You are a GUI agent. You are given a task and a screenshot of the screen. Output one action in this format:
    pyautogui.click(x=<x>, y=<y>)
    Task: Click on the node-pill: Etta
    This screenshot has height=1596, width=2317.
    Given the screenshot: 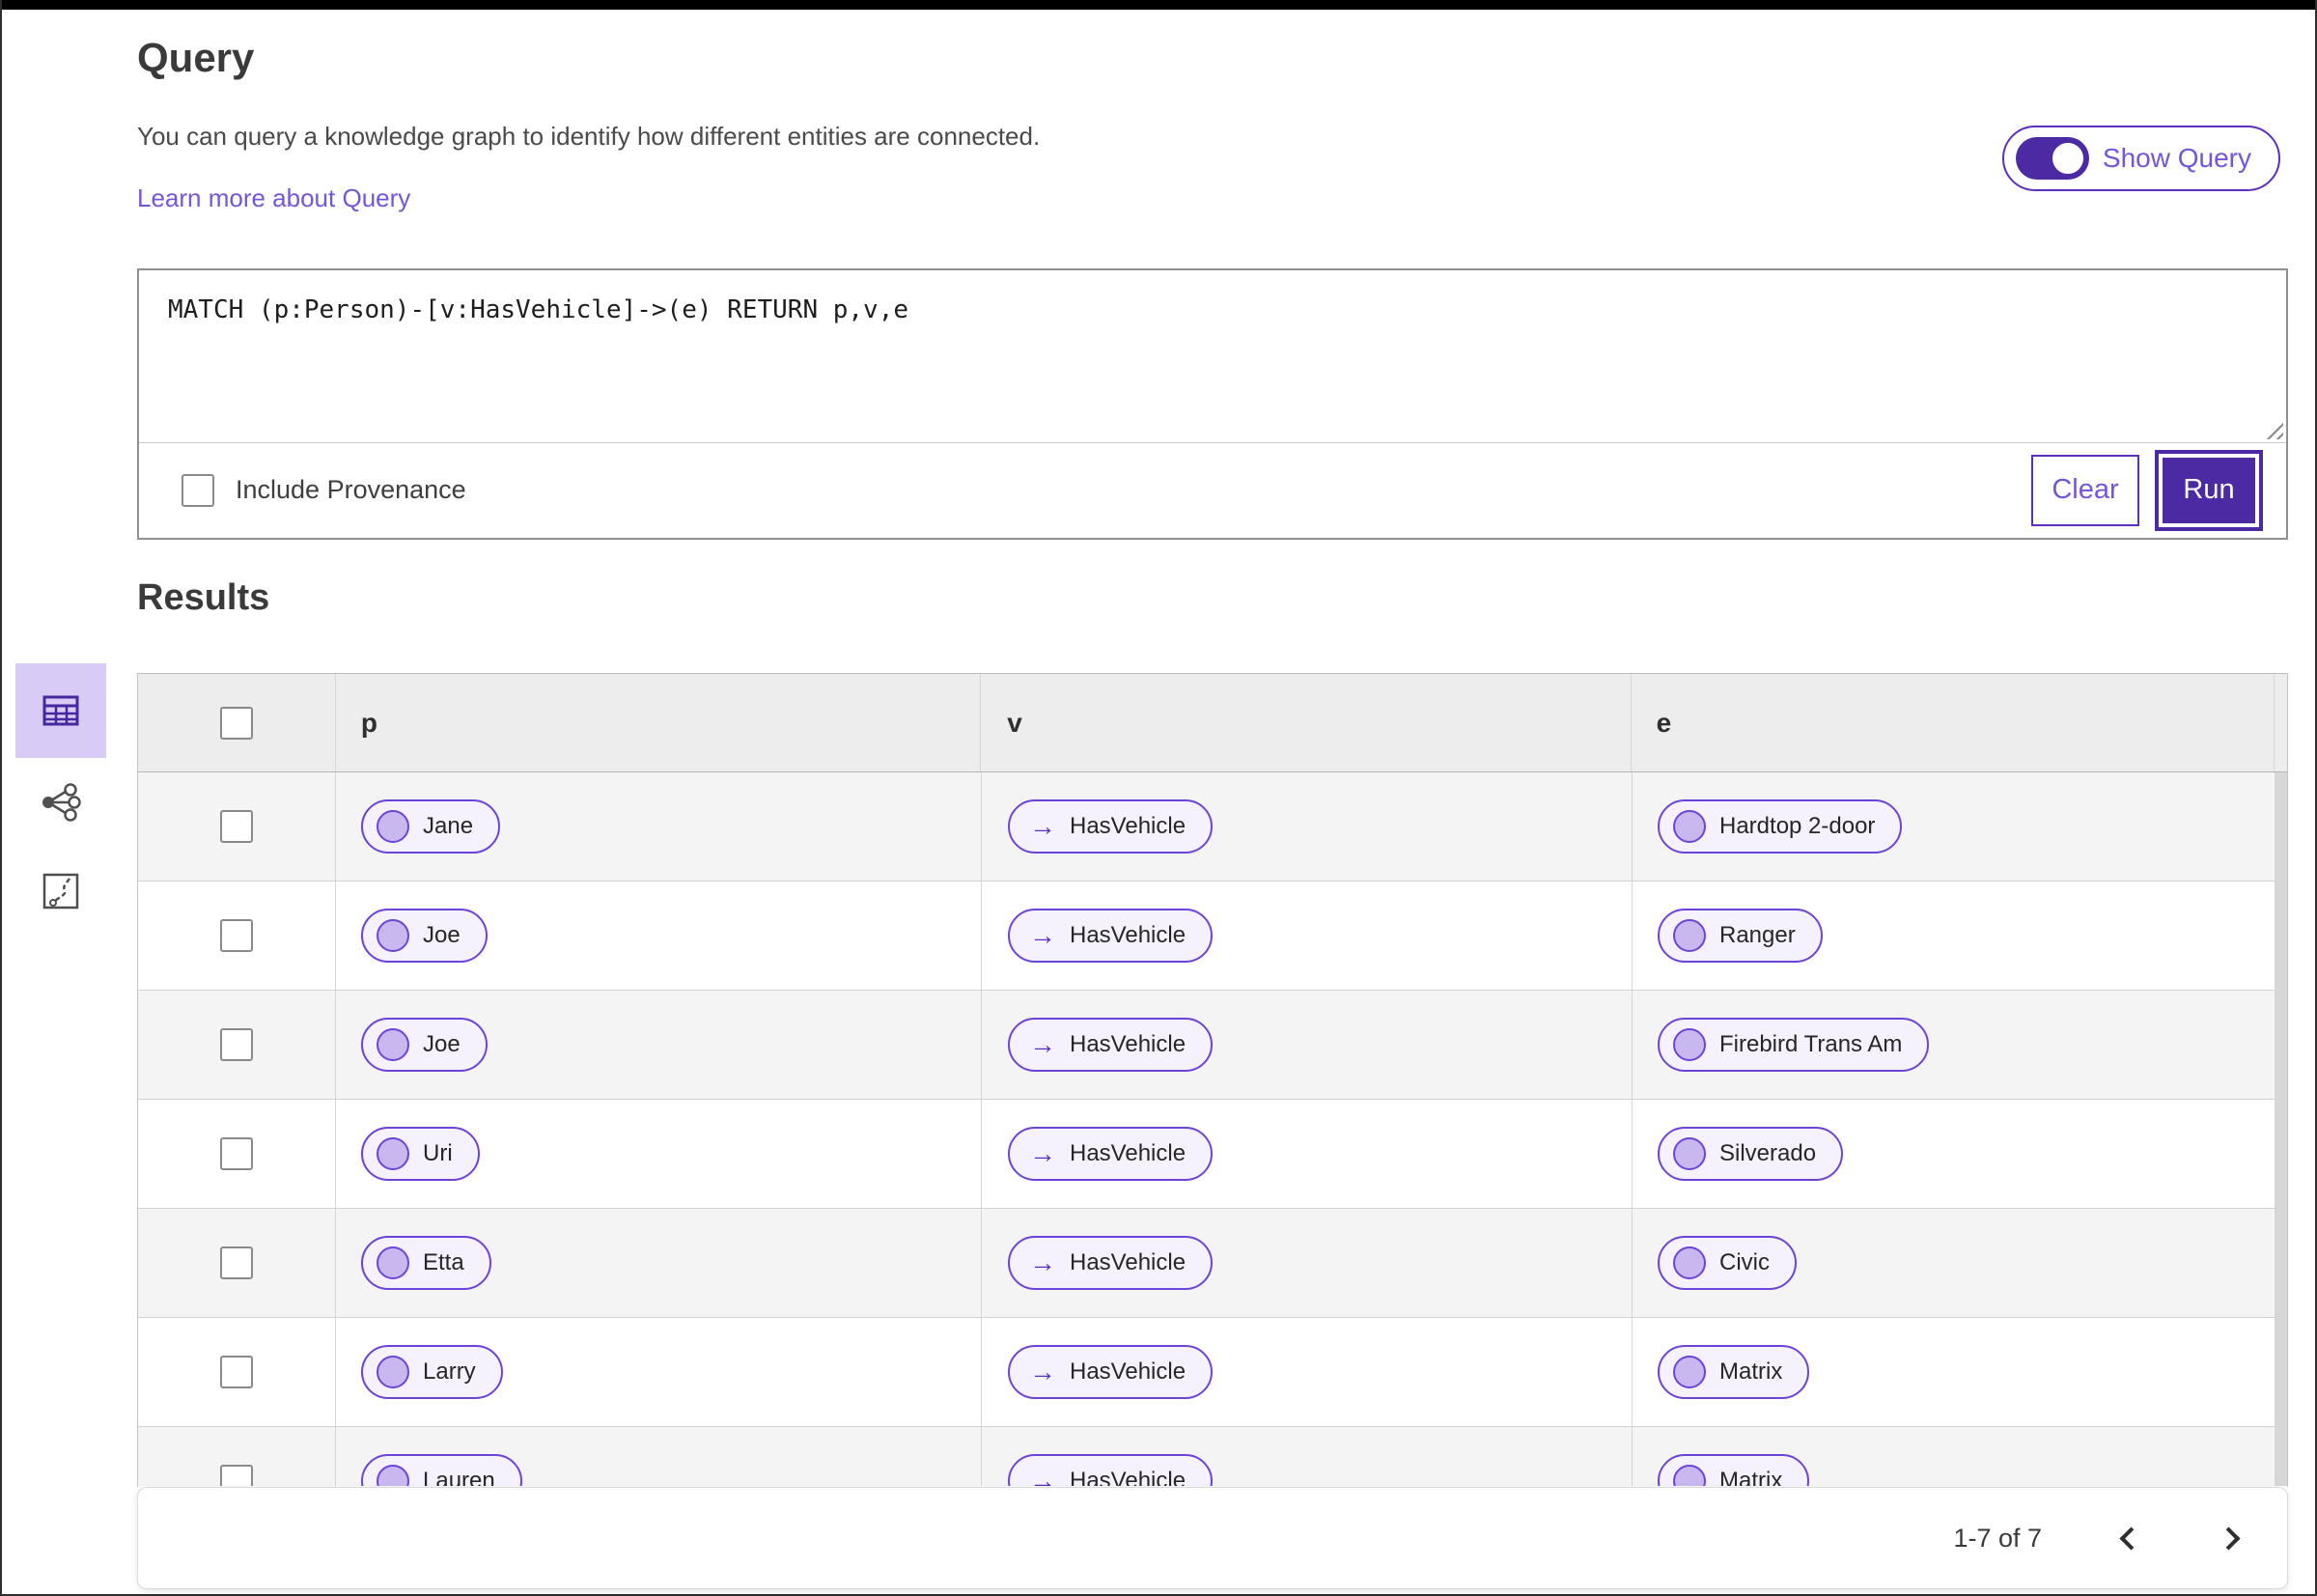 What is the action you would take?
    pyautogui.click(x=426, y=1263)
    